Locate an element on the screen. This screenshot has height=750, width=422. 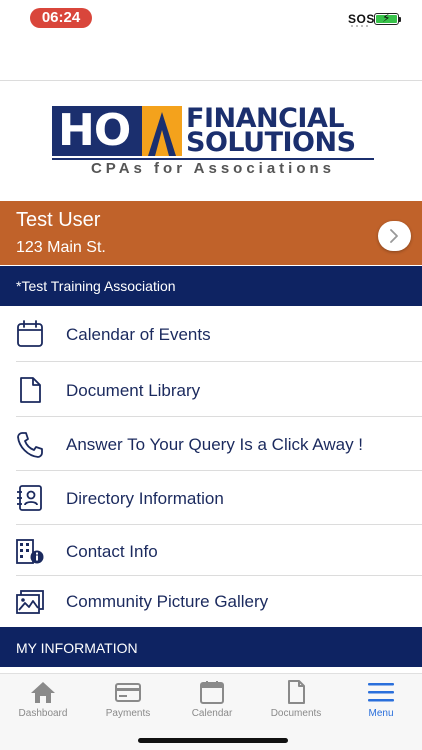
tab-label: Documents is located at coordinates (296, 713).